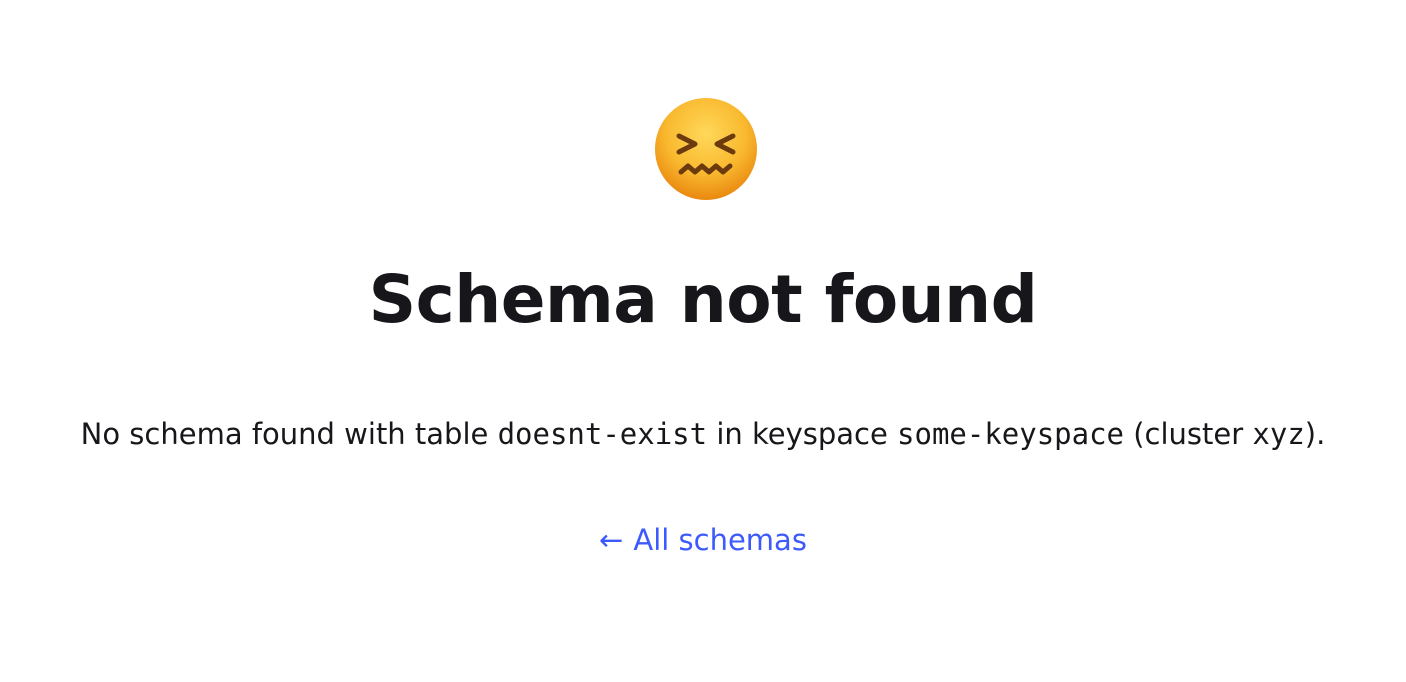  I want to click on back-link-container: ← All schemas, so click(703, 540).